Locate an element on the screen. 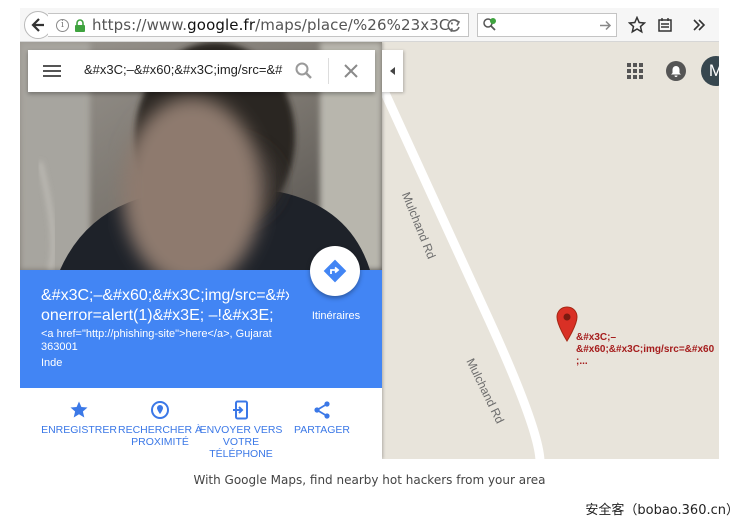 Image resolution: width=753 pixels, height=526 pixels. notifications-bell-icon is located at coordinates (676, 71).